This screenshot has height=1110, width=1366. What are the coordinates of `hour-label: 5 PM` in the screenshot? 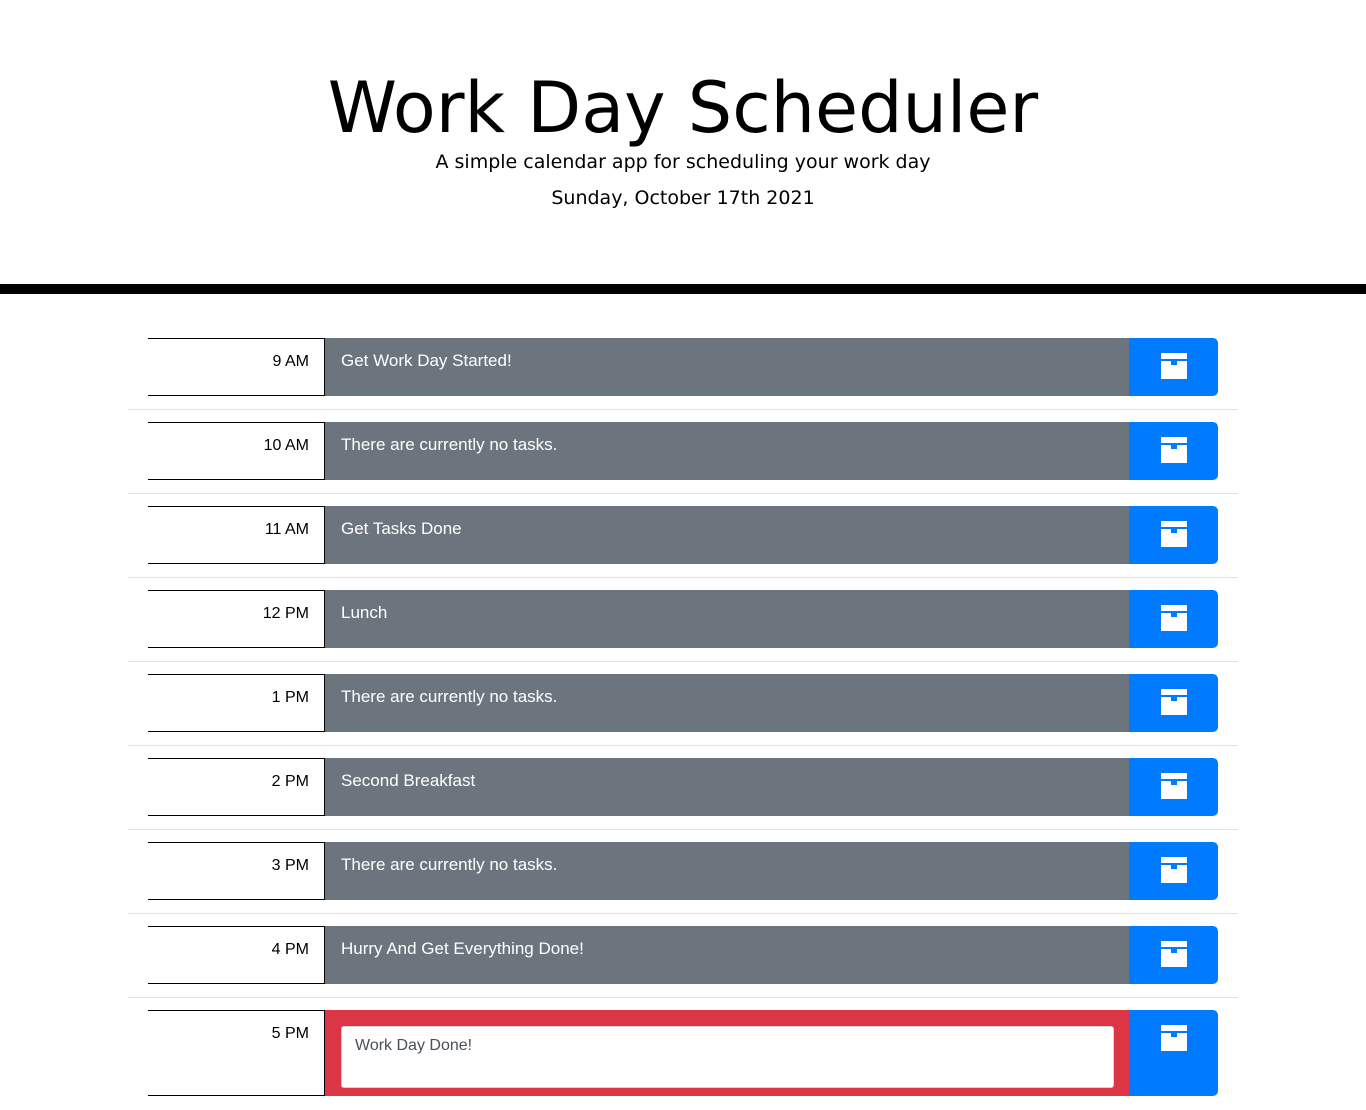 It's located at (236, 1053).